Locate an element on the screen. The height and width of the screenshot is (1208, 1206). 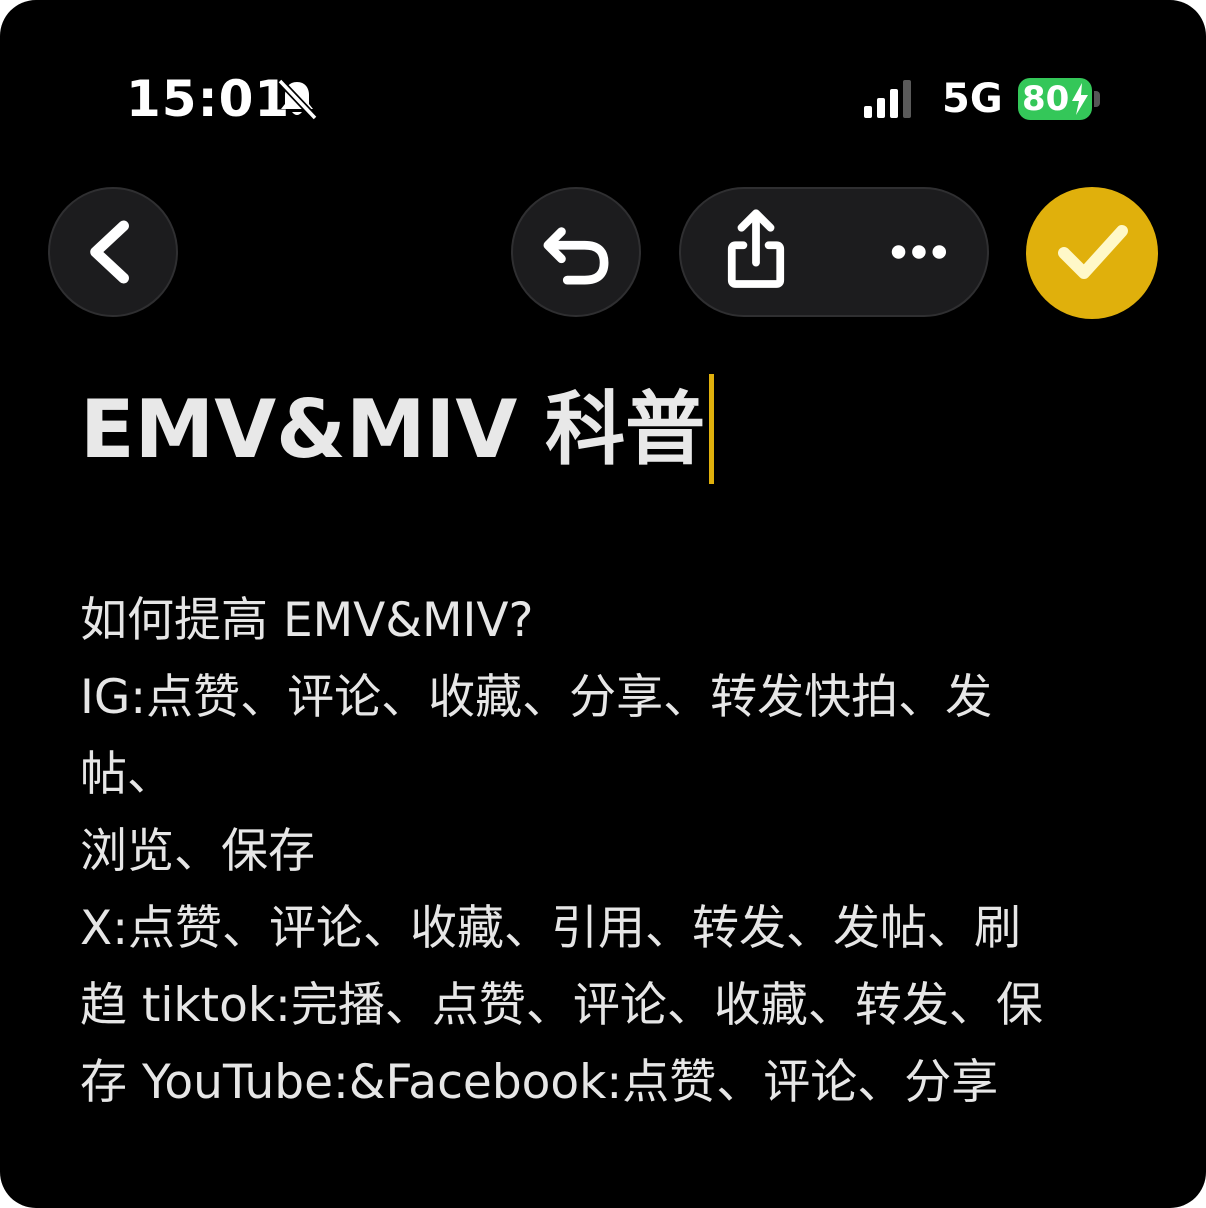
share-icon is located at coordinates (756, 248).